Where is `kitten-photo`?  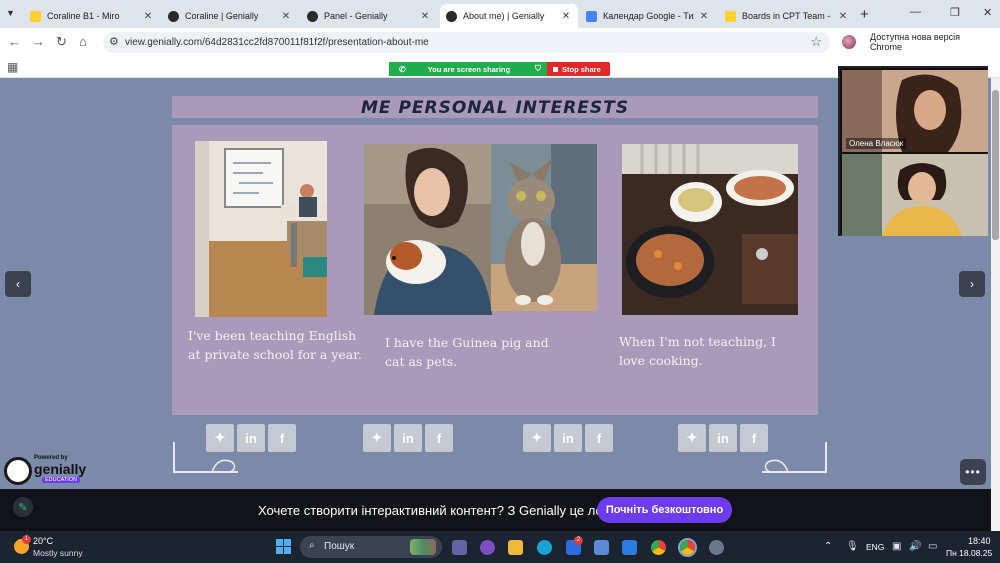 kitten-photo is located at coordinates (544, 227).